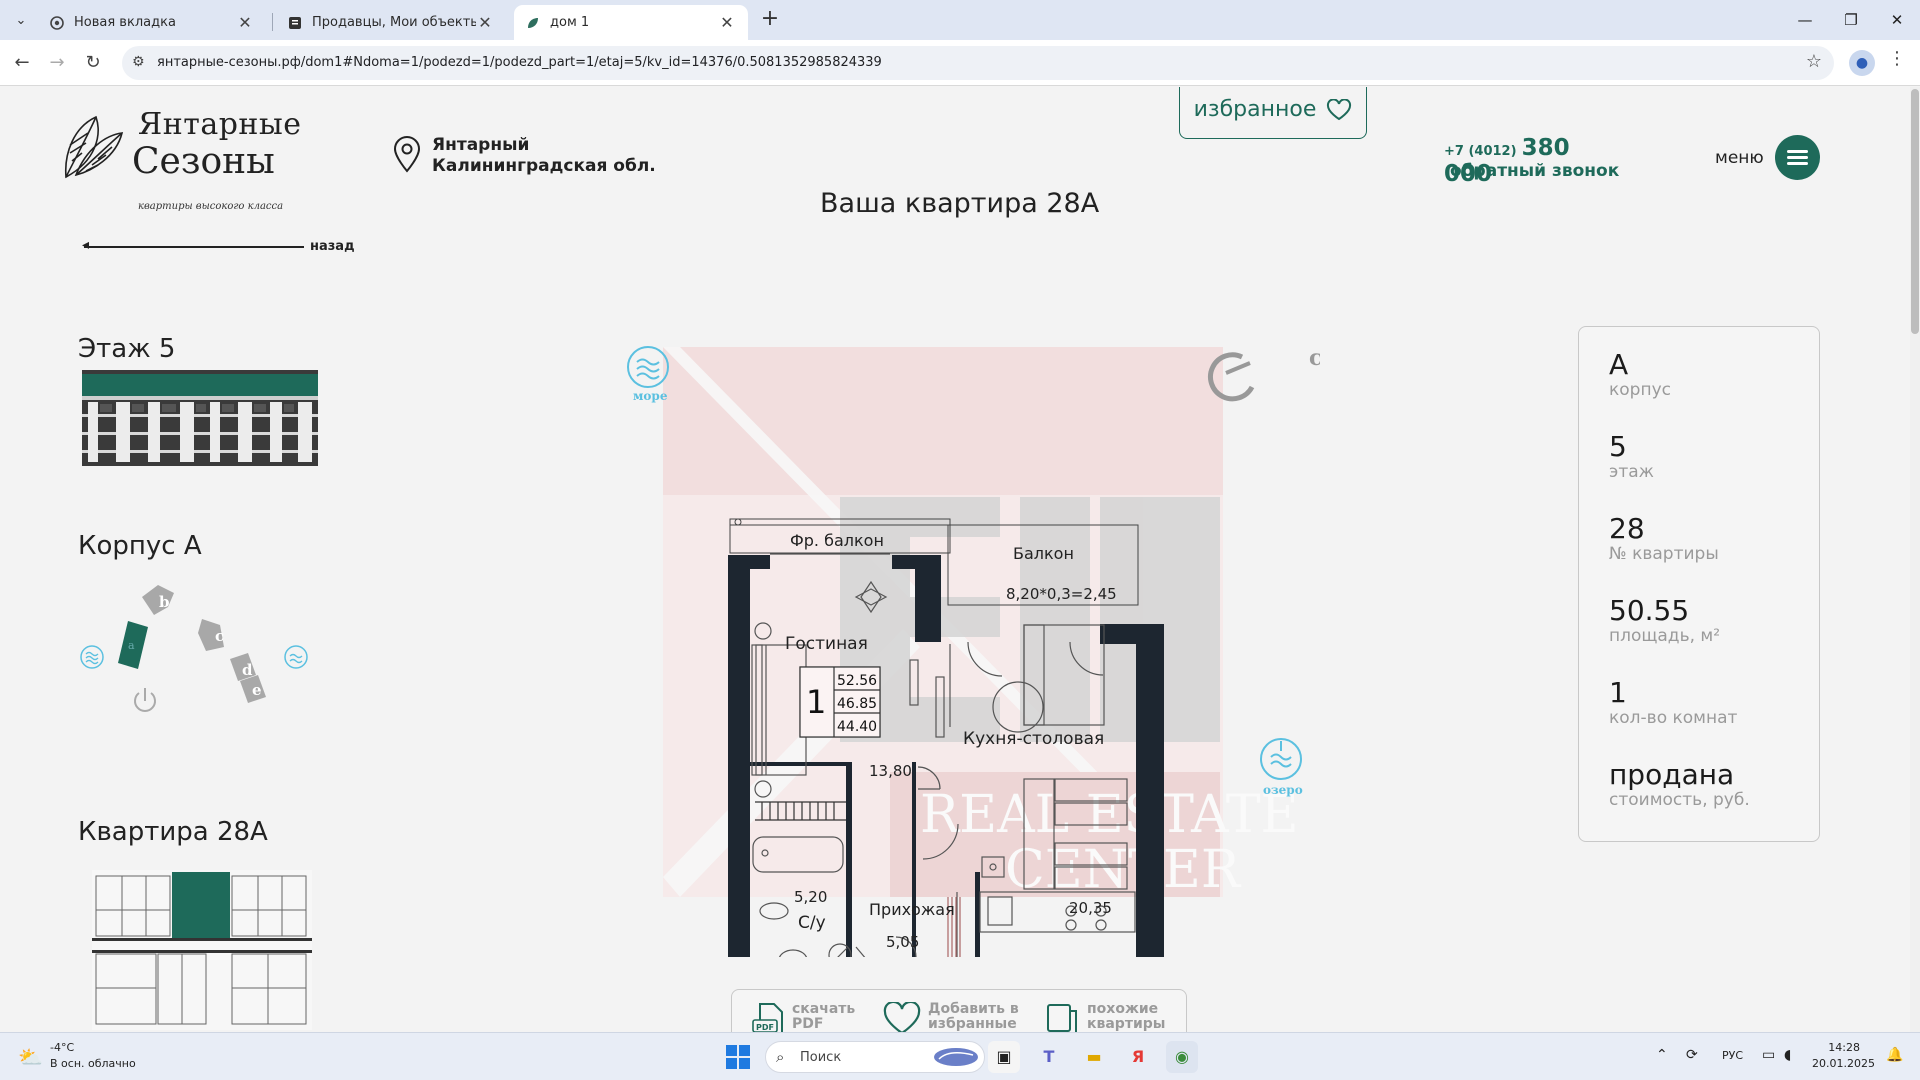 The image size is (1920, 1080). I want to click on minimize-button: —, so click(1805, 20).